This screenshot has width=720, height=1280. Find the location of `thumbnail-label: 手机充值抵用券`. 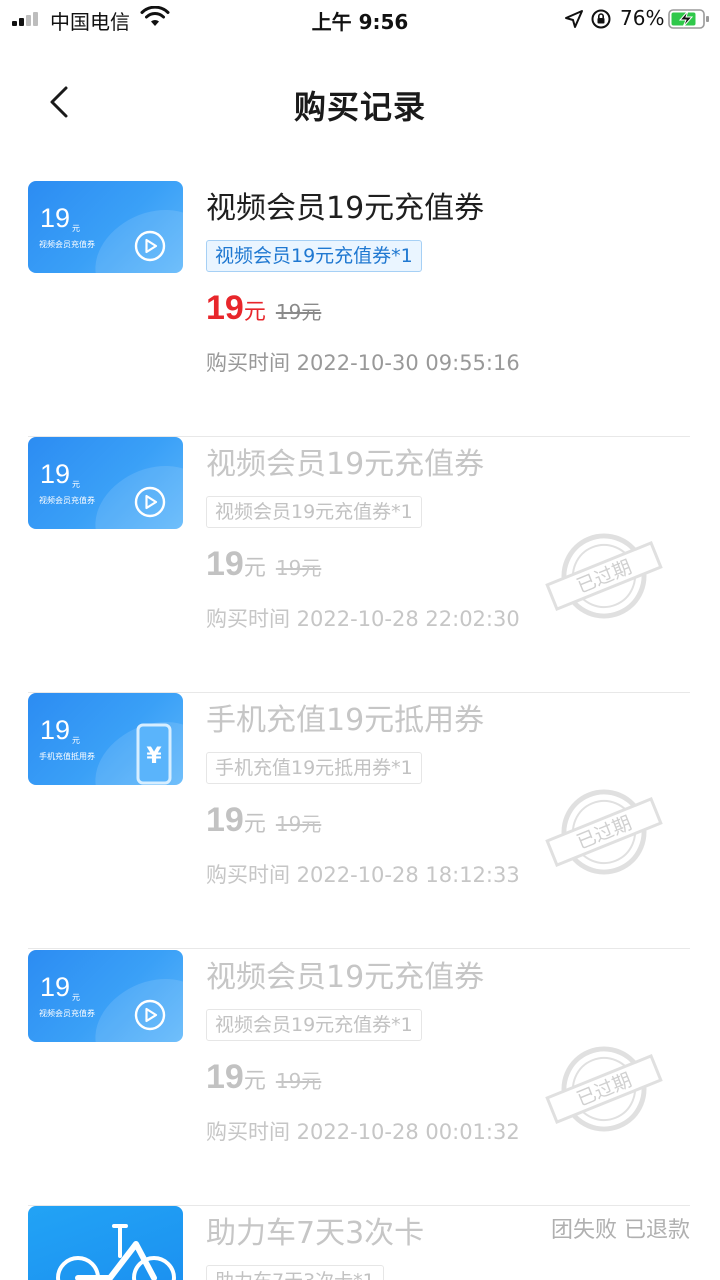

thumbnail-label: 手机充值抵用券 is located at coordinates (67, 756).